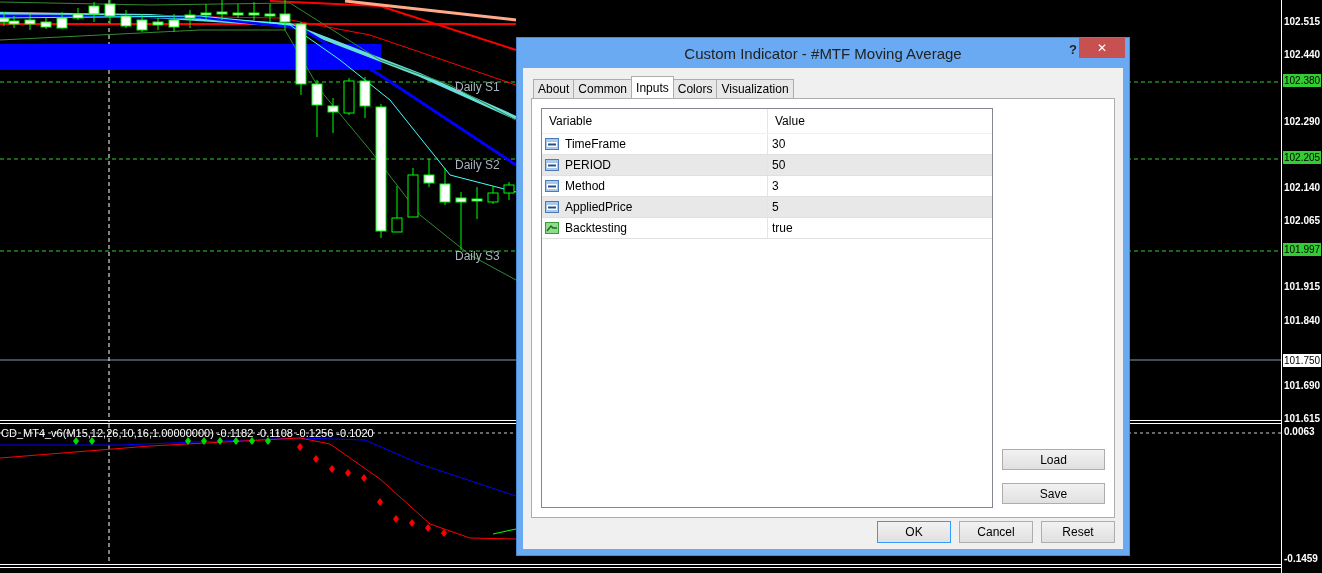  What do you see at coordinates (1302, 54) in the screenshot?
I see `axis-label: 102.440` at bounding box center [1302, 54].